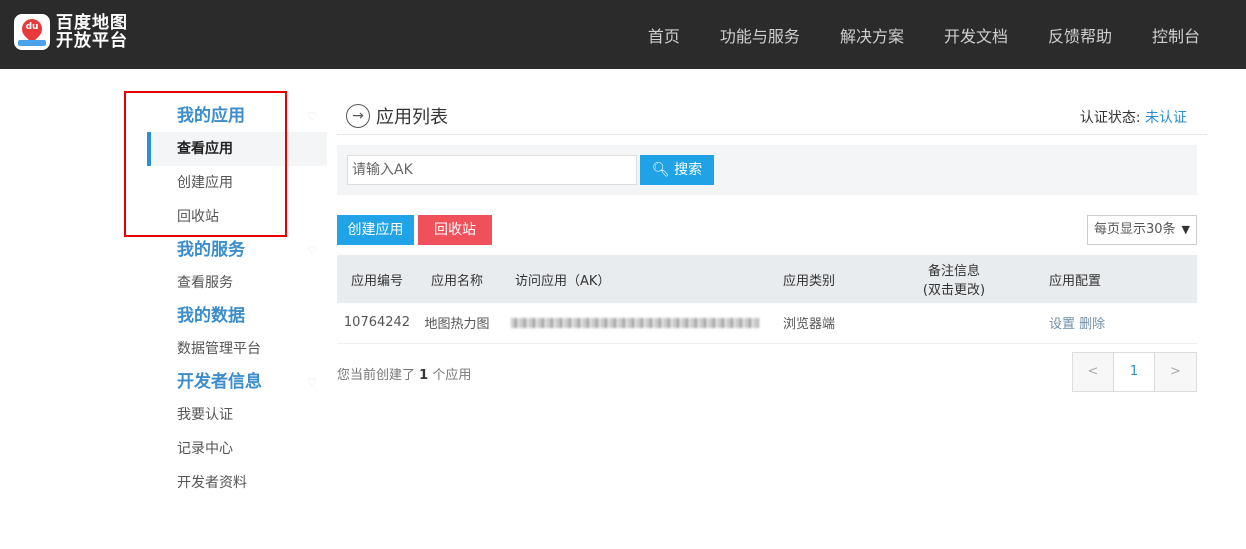 This screenshot has width=1246, height=549. I want to click on highlight-box, so click(205, 164).